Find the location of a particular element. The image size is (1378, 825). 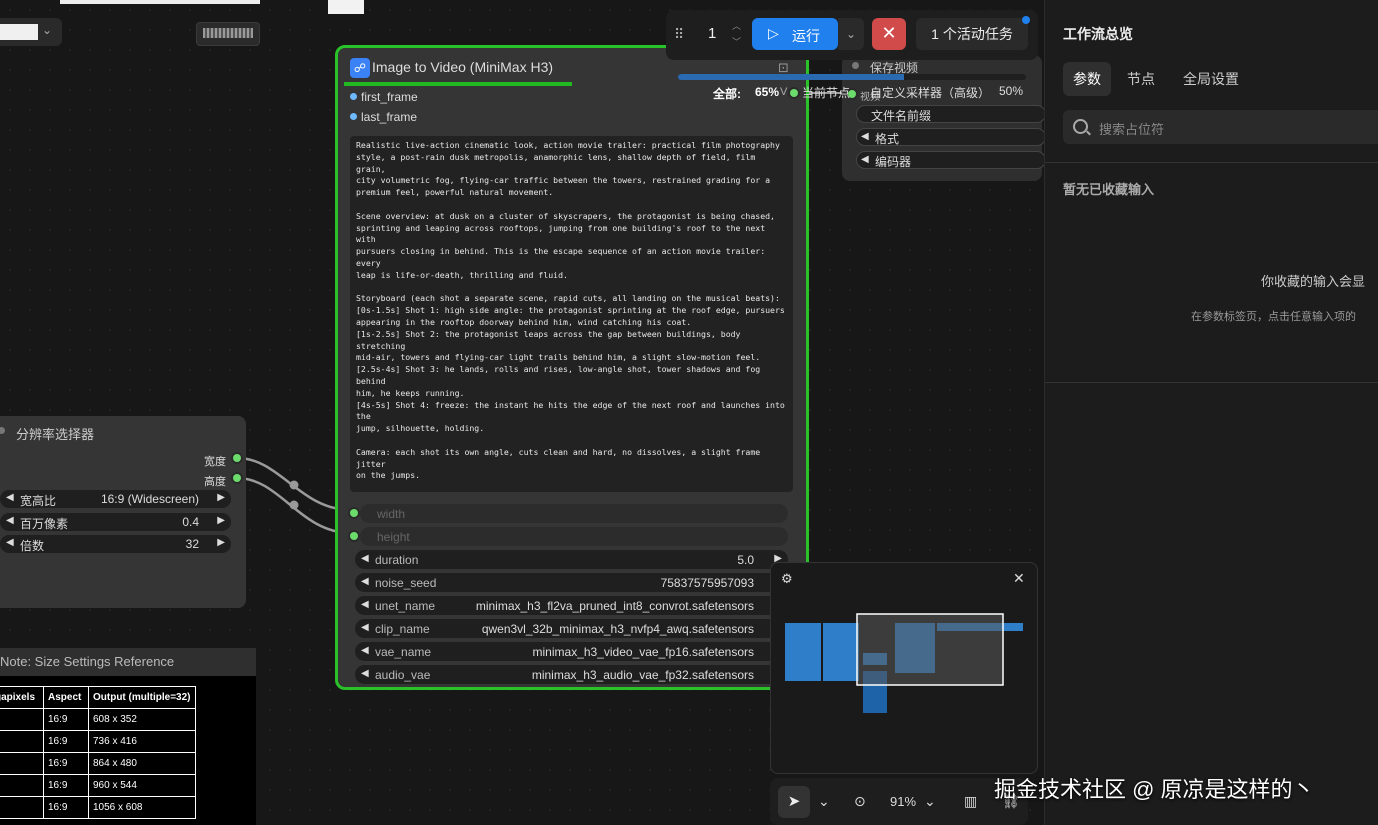

drag-handle-icon: ⠿ is located at coordinates (679, 34).